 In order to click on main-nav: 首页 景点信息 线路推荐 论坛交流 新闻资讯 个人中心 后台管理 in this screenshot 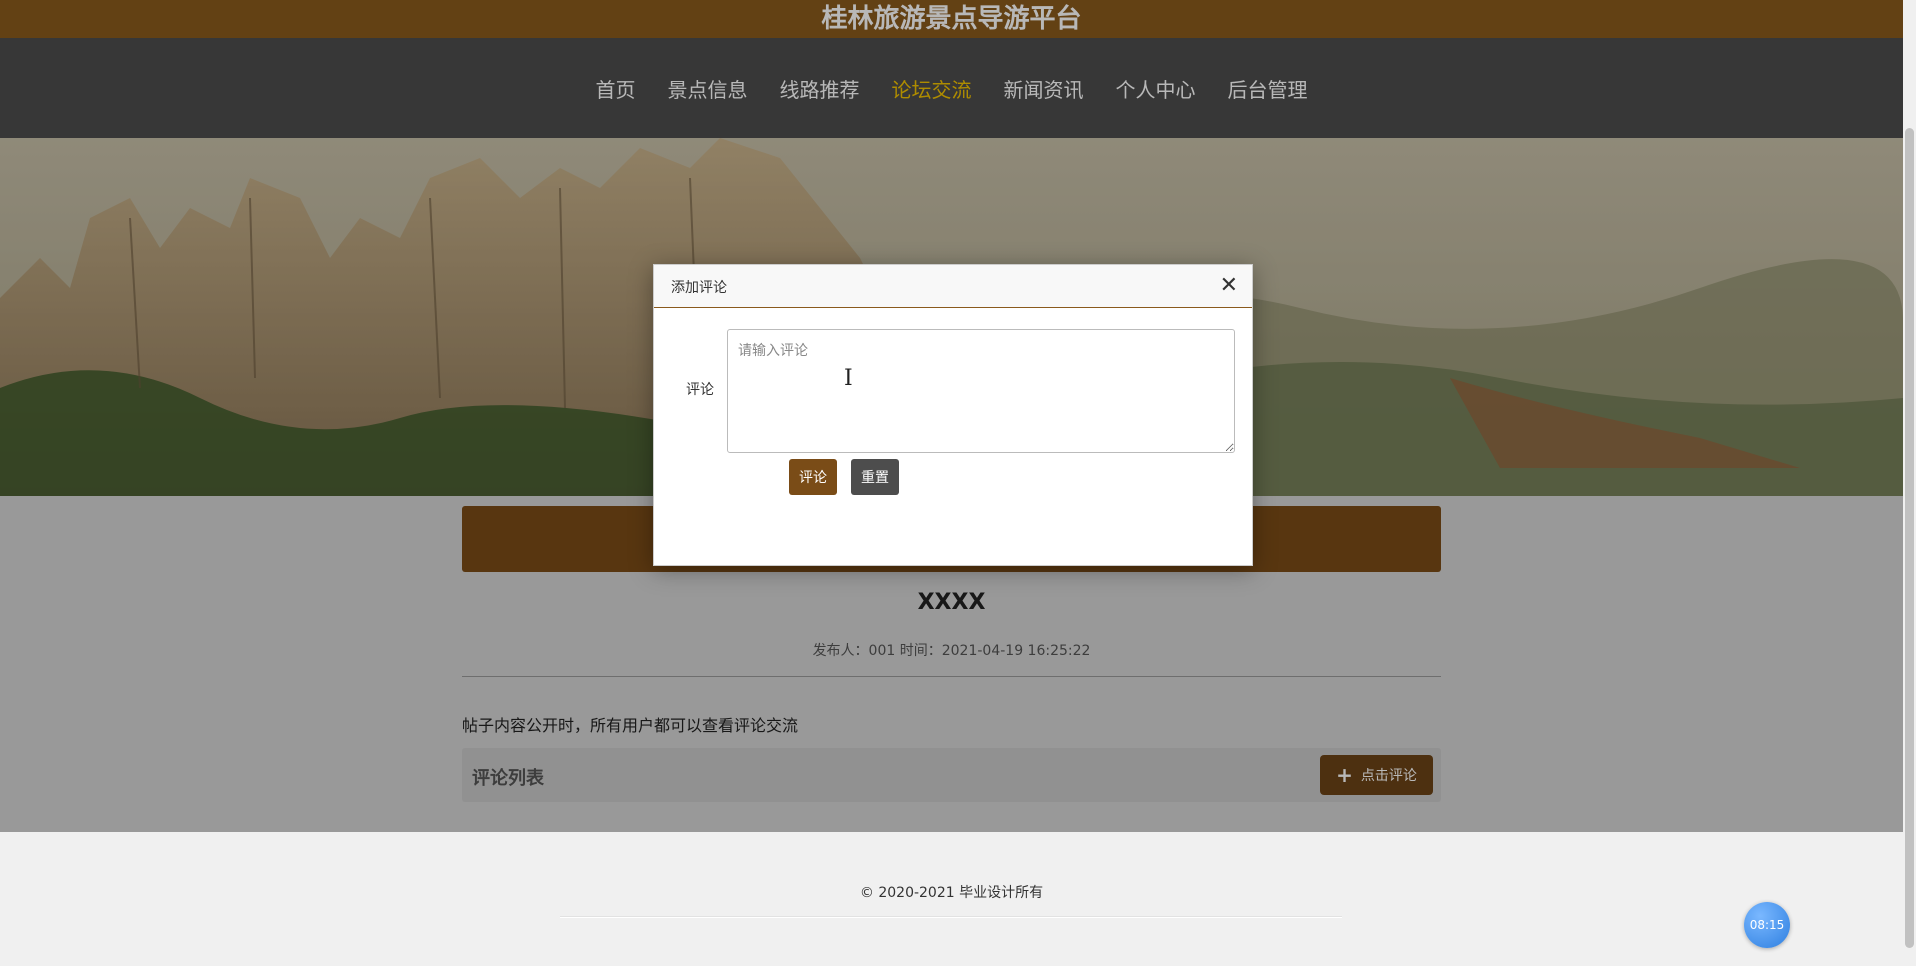, I will do `click(951, 88)`.